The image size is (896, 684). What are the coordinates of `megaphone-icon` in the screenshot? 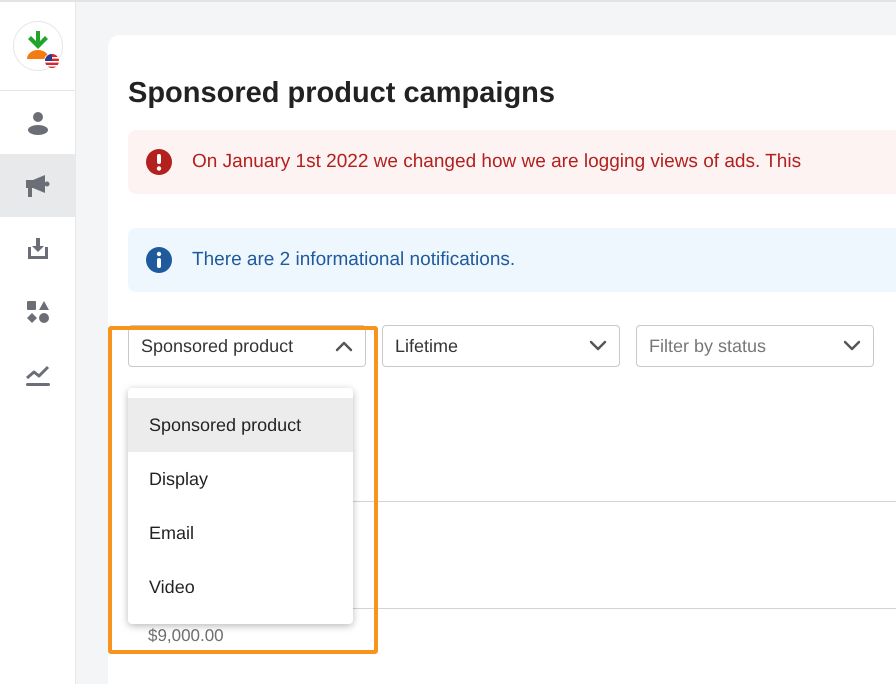 It's located at (37, 186).